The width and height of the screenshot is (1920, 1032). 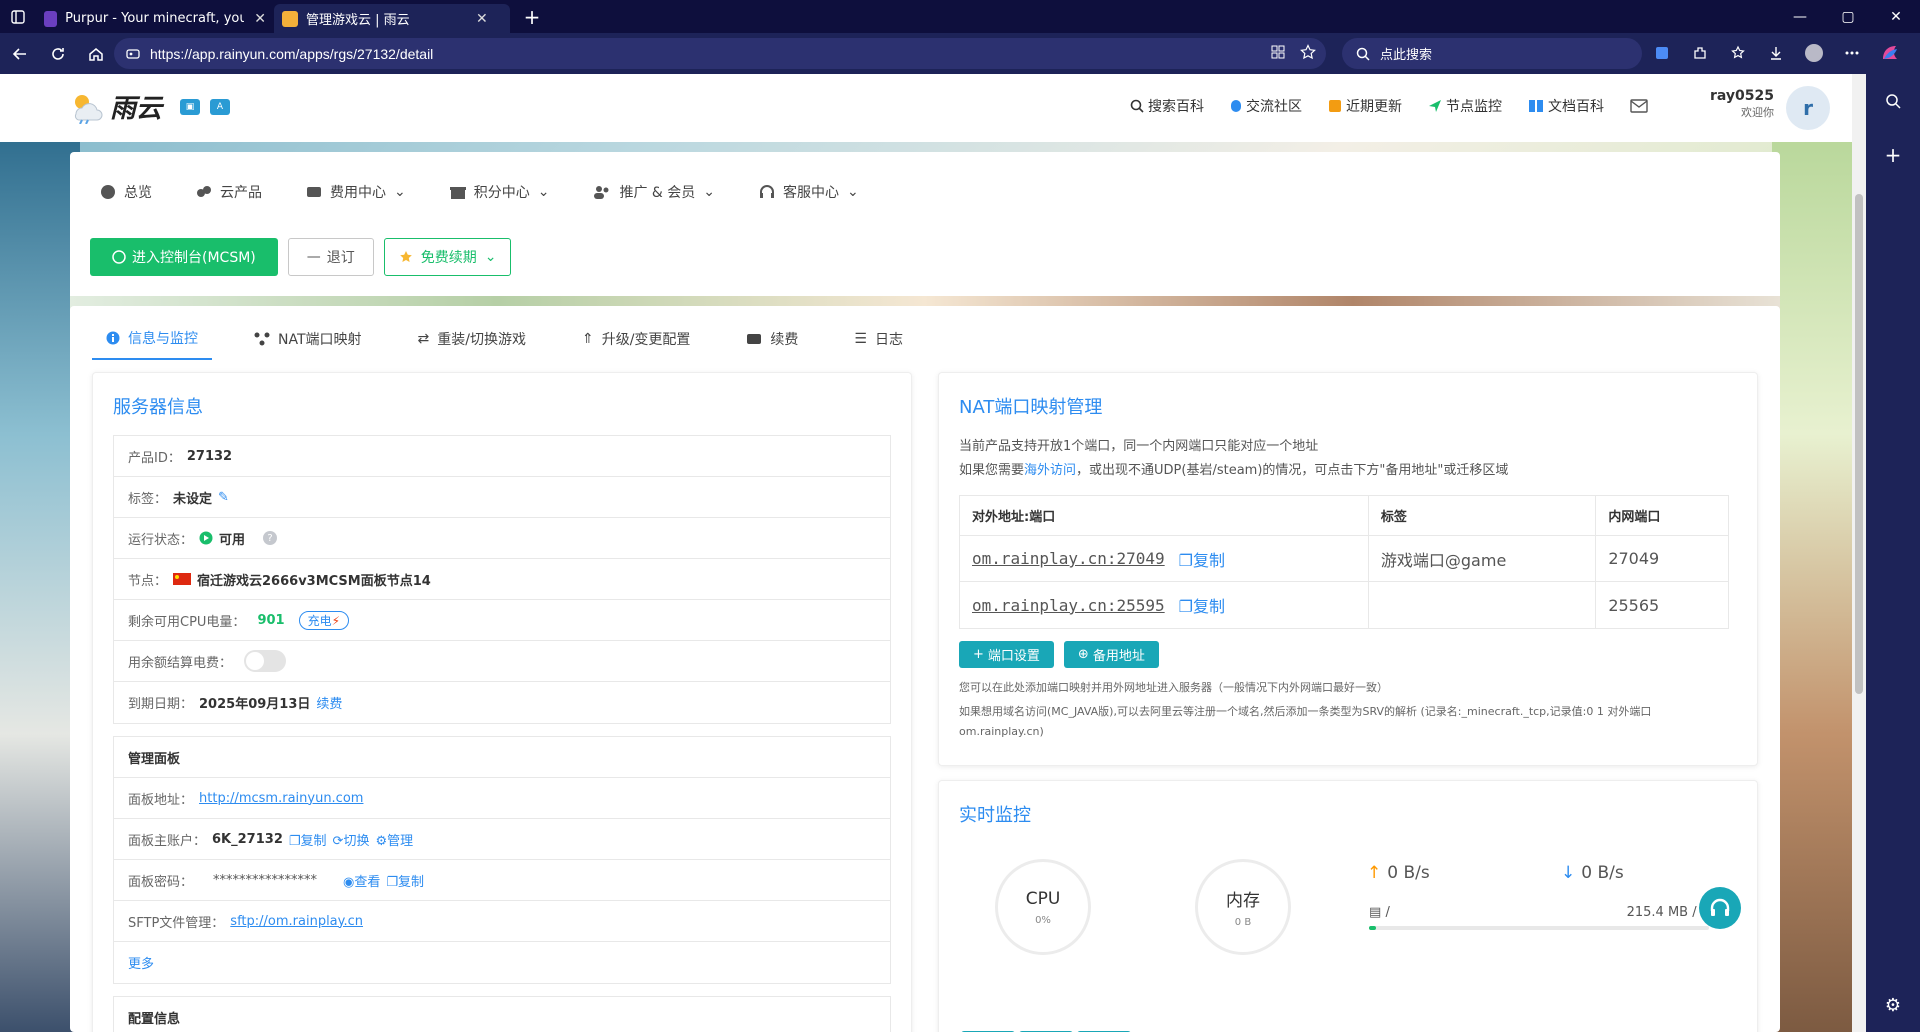 I want to click on help-icon: ?, so click(x=270, y=538).